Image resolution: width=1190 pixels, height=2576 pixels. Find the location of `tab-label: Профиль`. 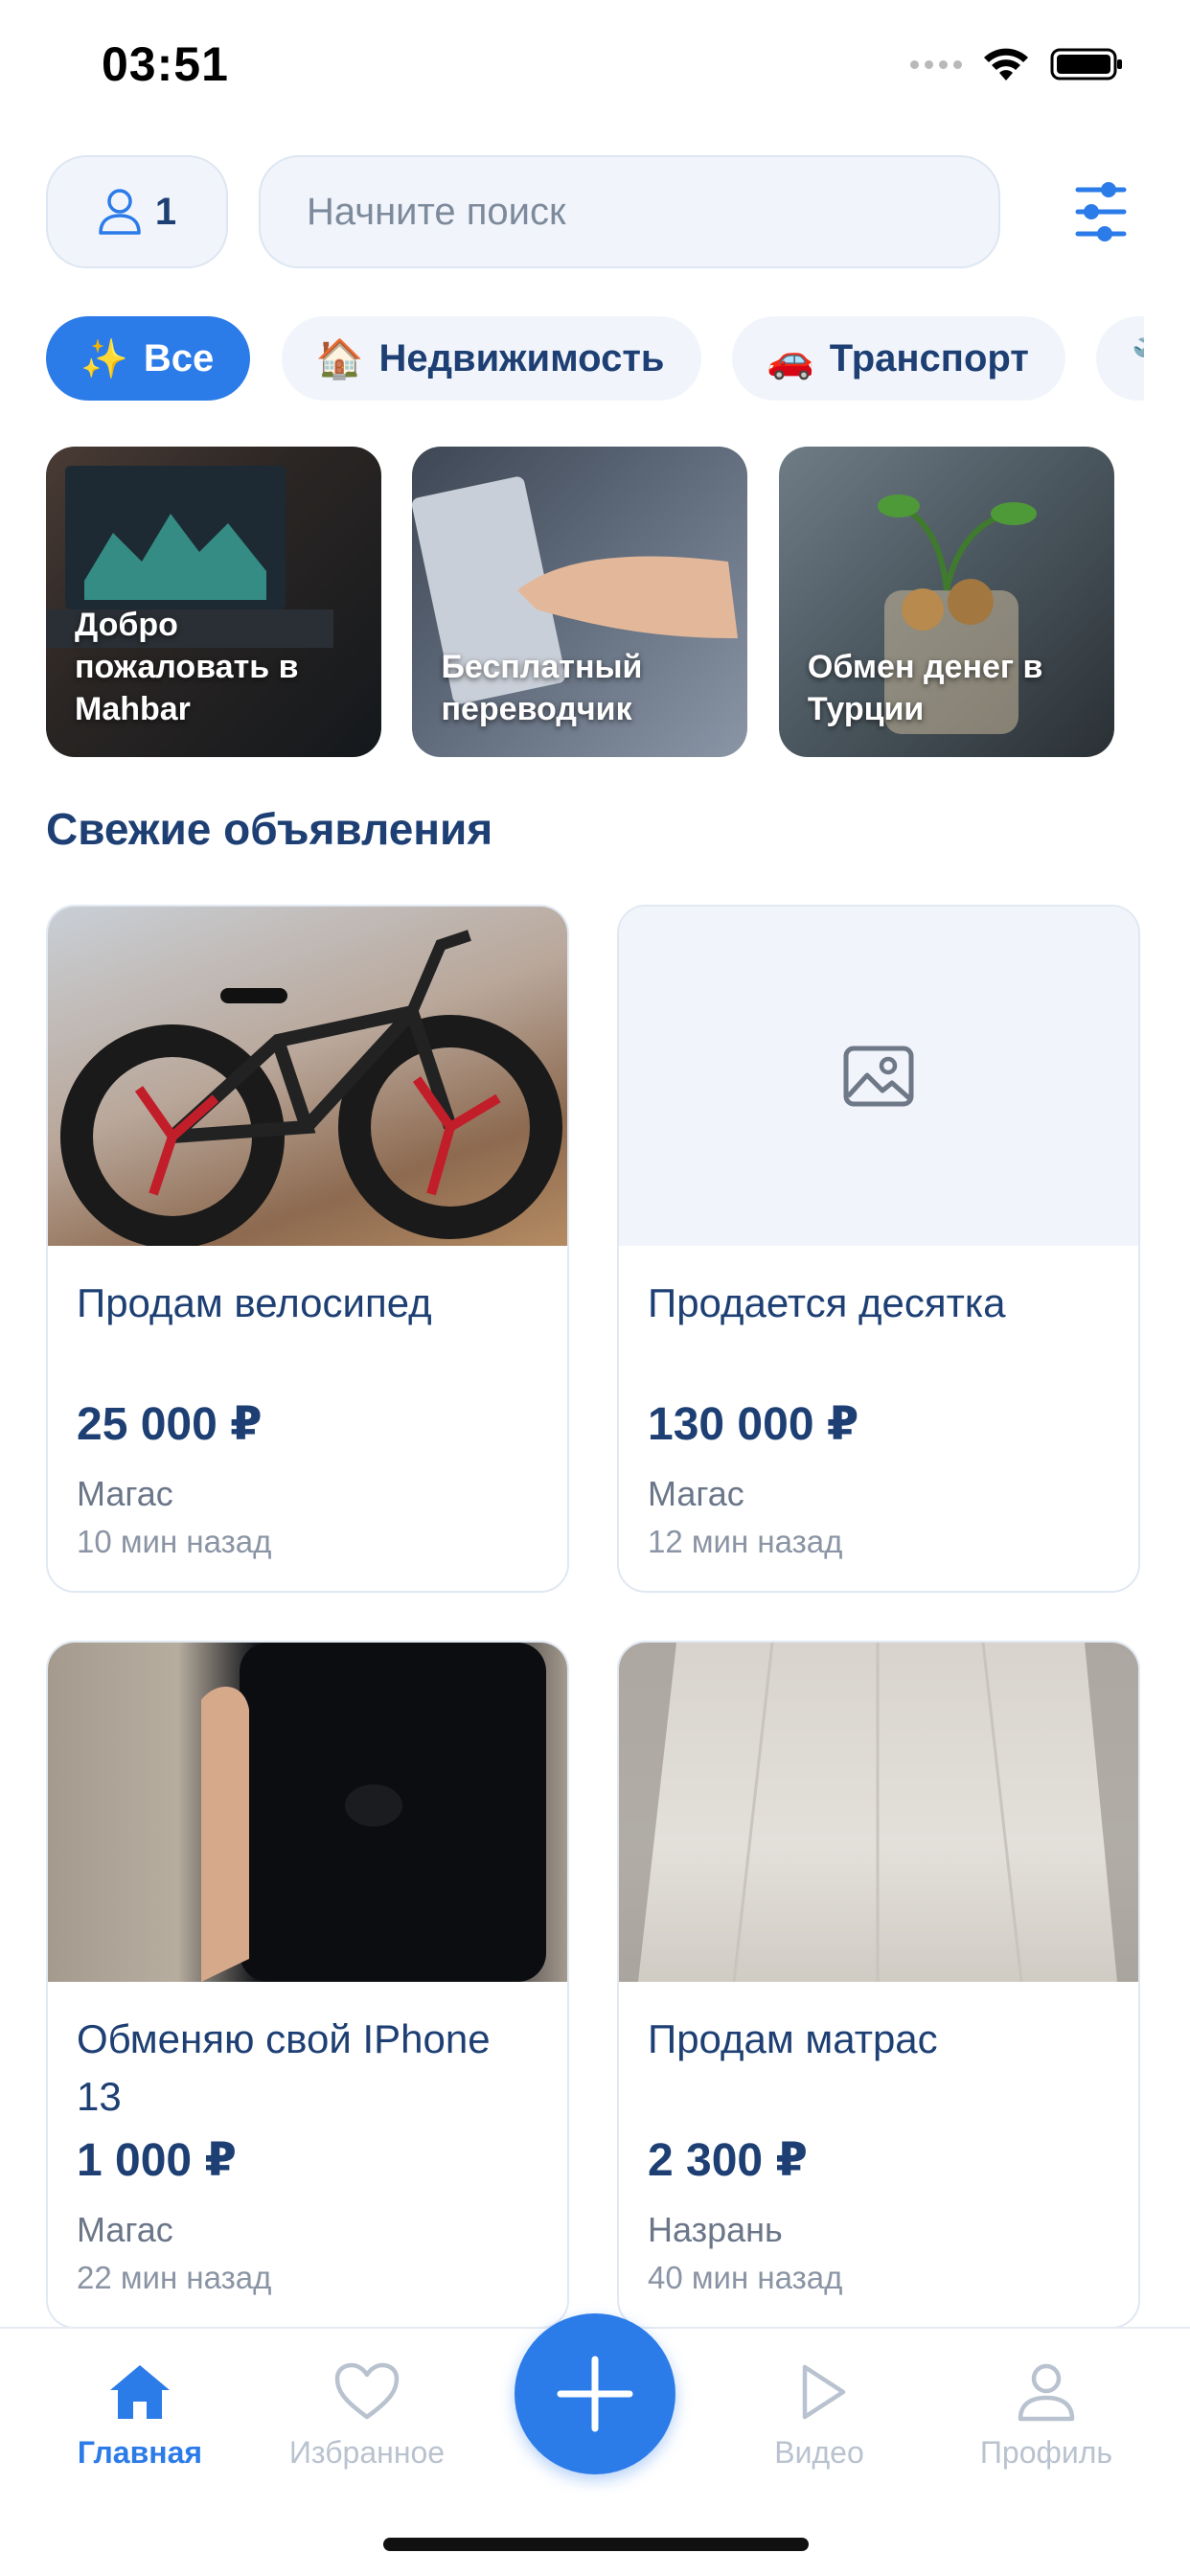

tab-label: Профиль is located at coordinates (1046, 2452).